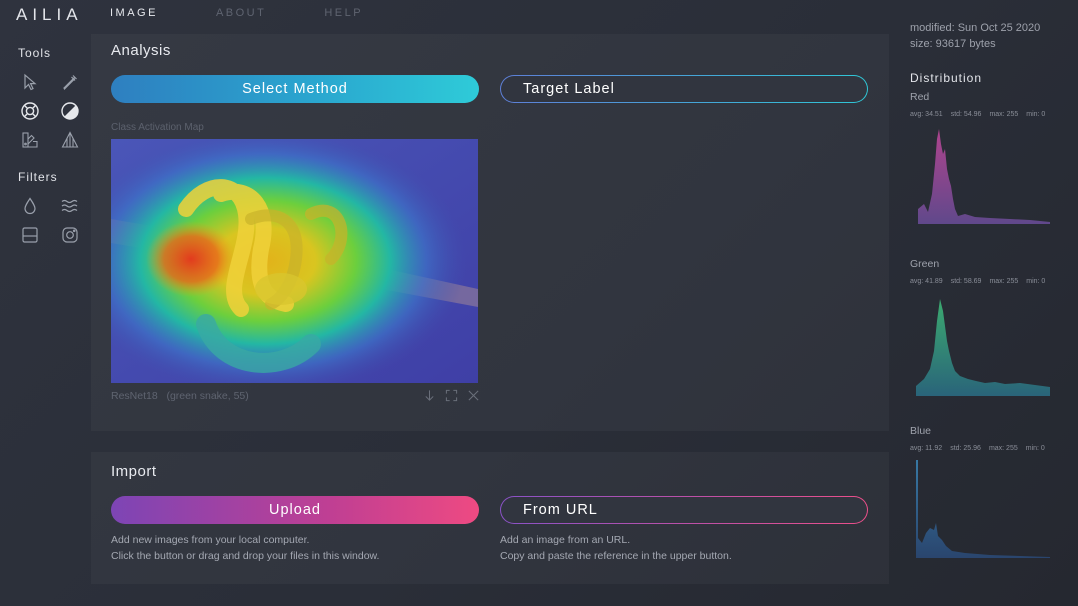  I want to click on file-size: size: 93617 bytes, so click(953, 44).